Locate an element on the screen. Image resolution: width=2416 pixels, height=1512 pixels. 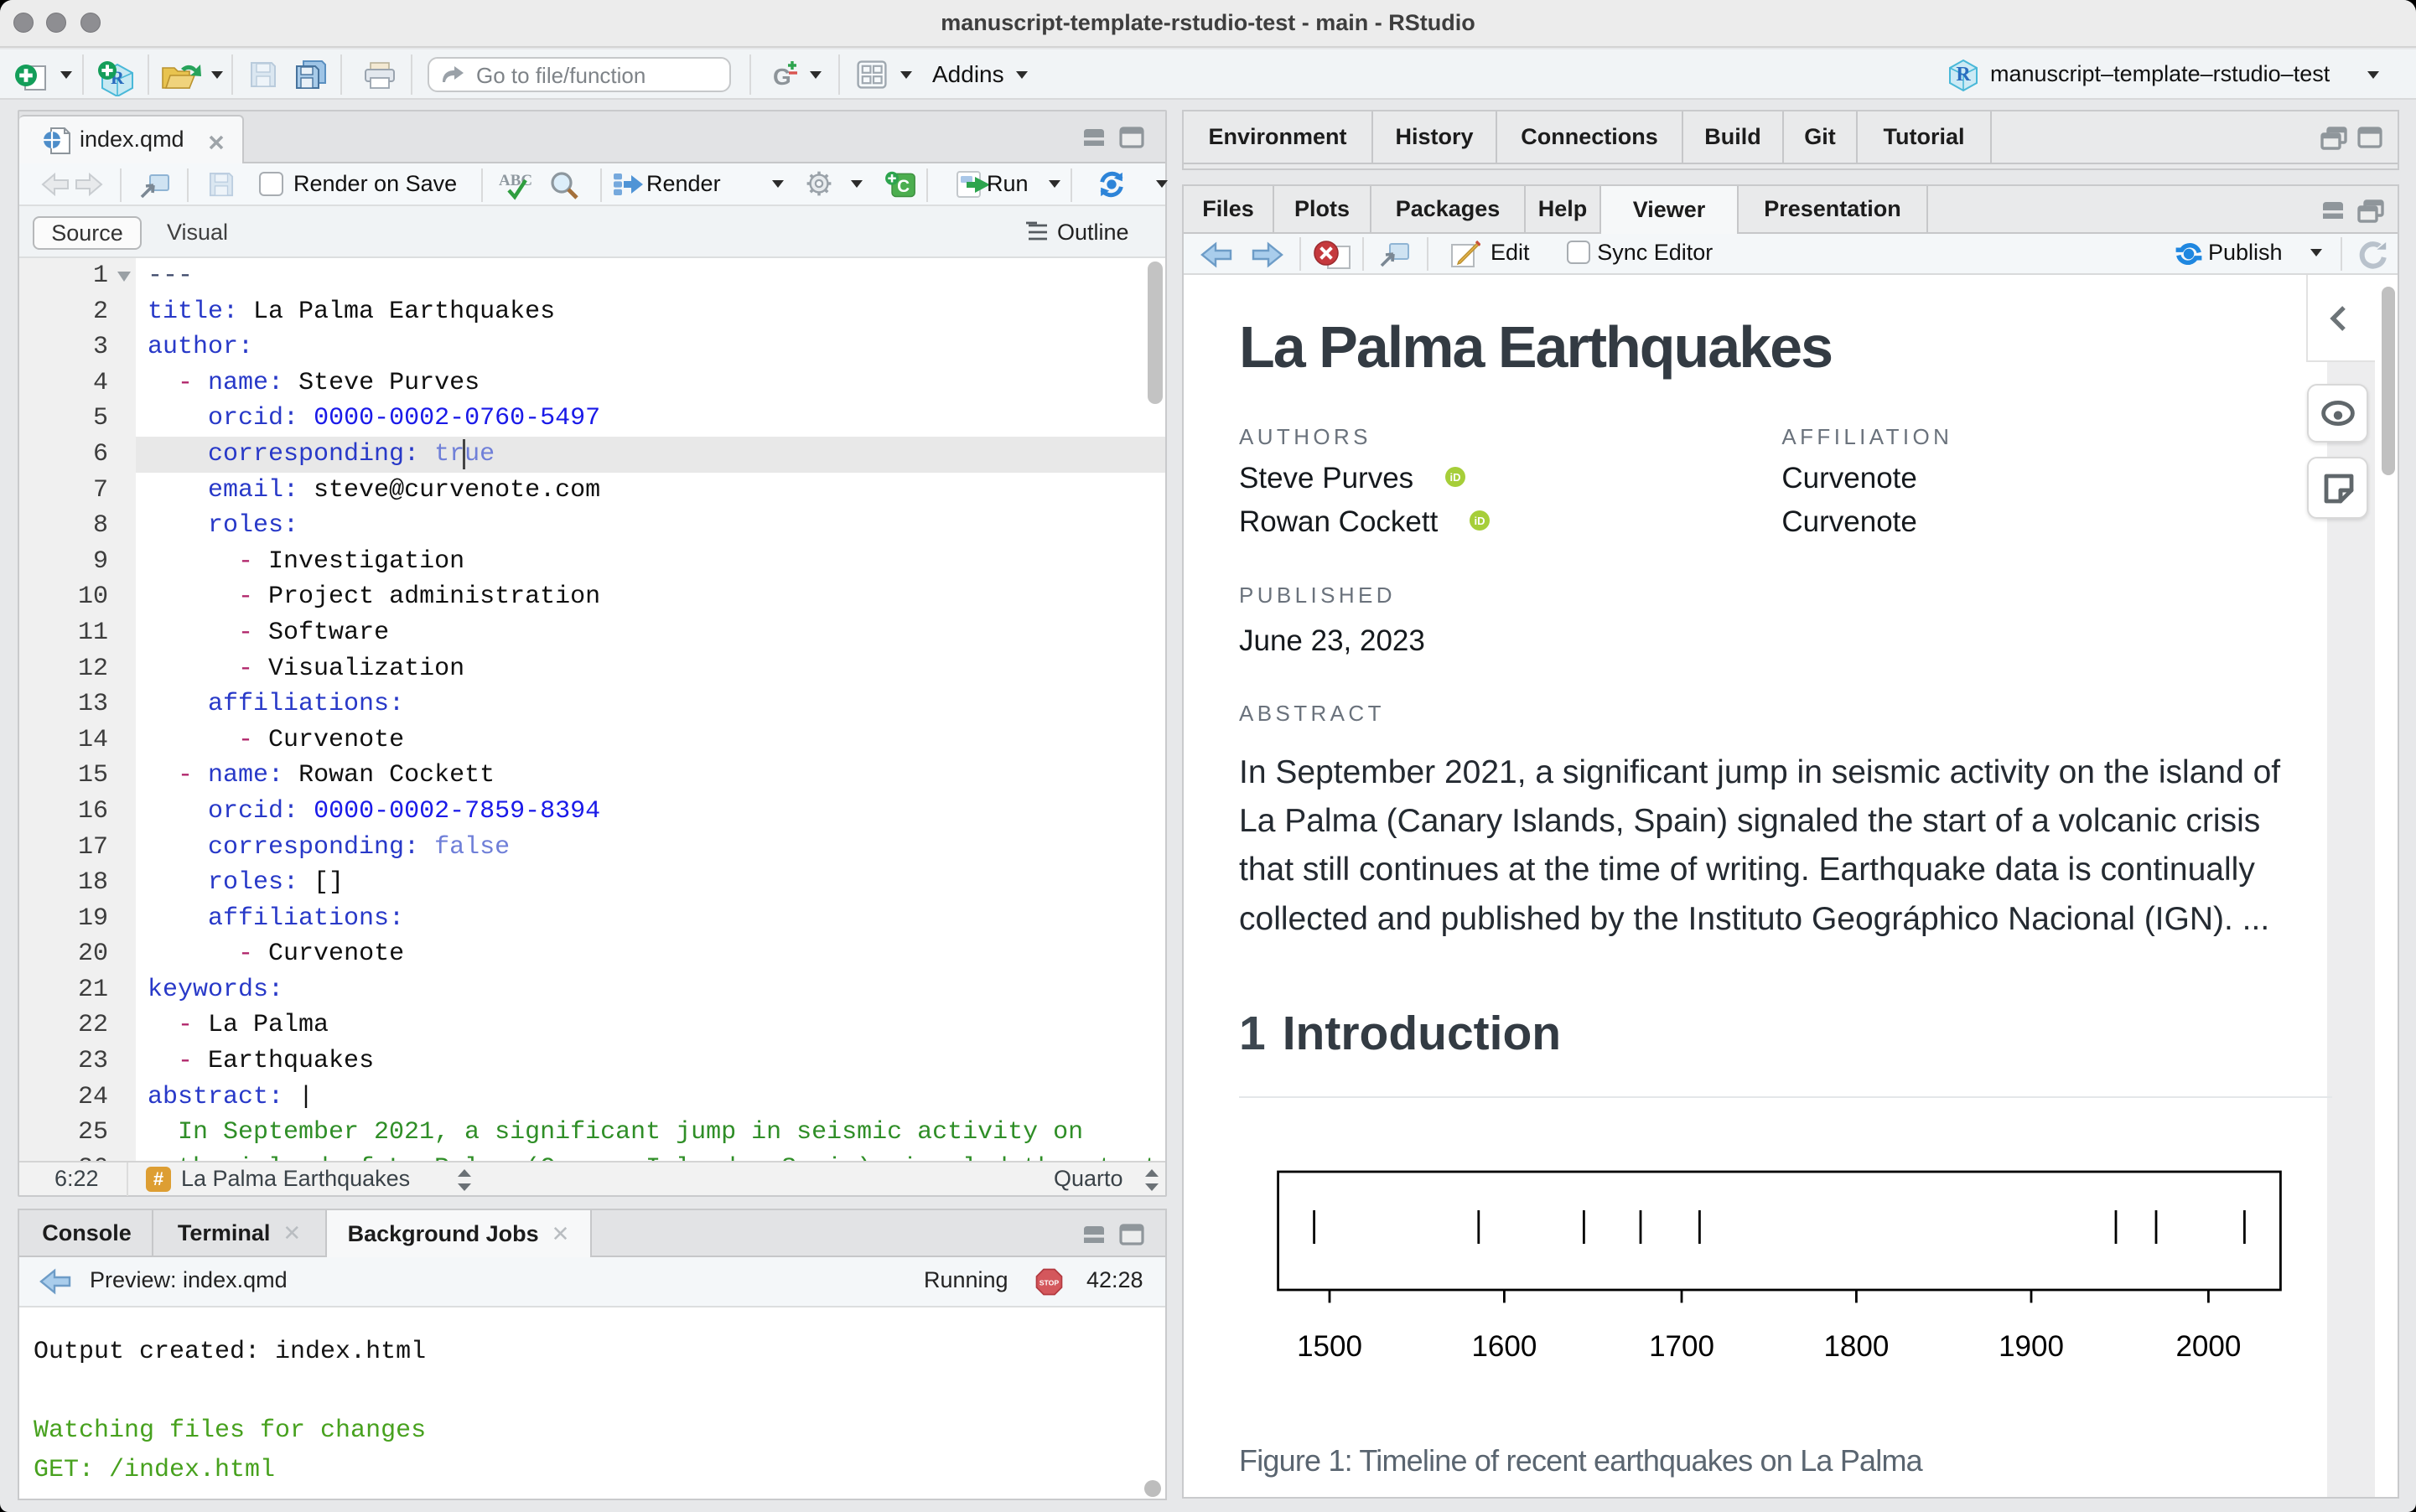
svg-text: 1600 is located at coordinates (1504, 1346).